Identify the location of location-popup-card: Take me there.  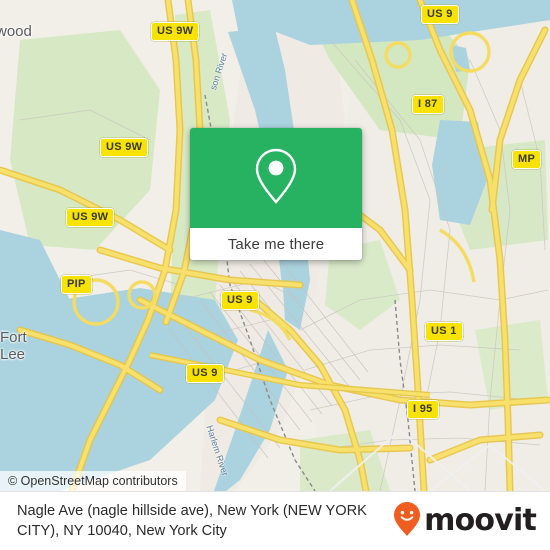
(276, 194).